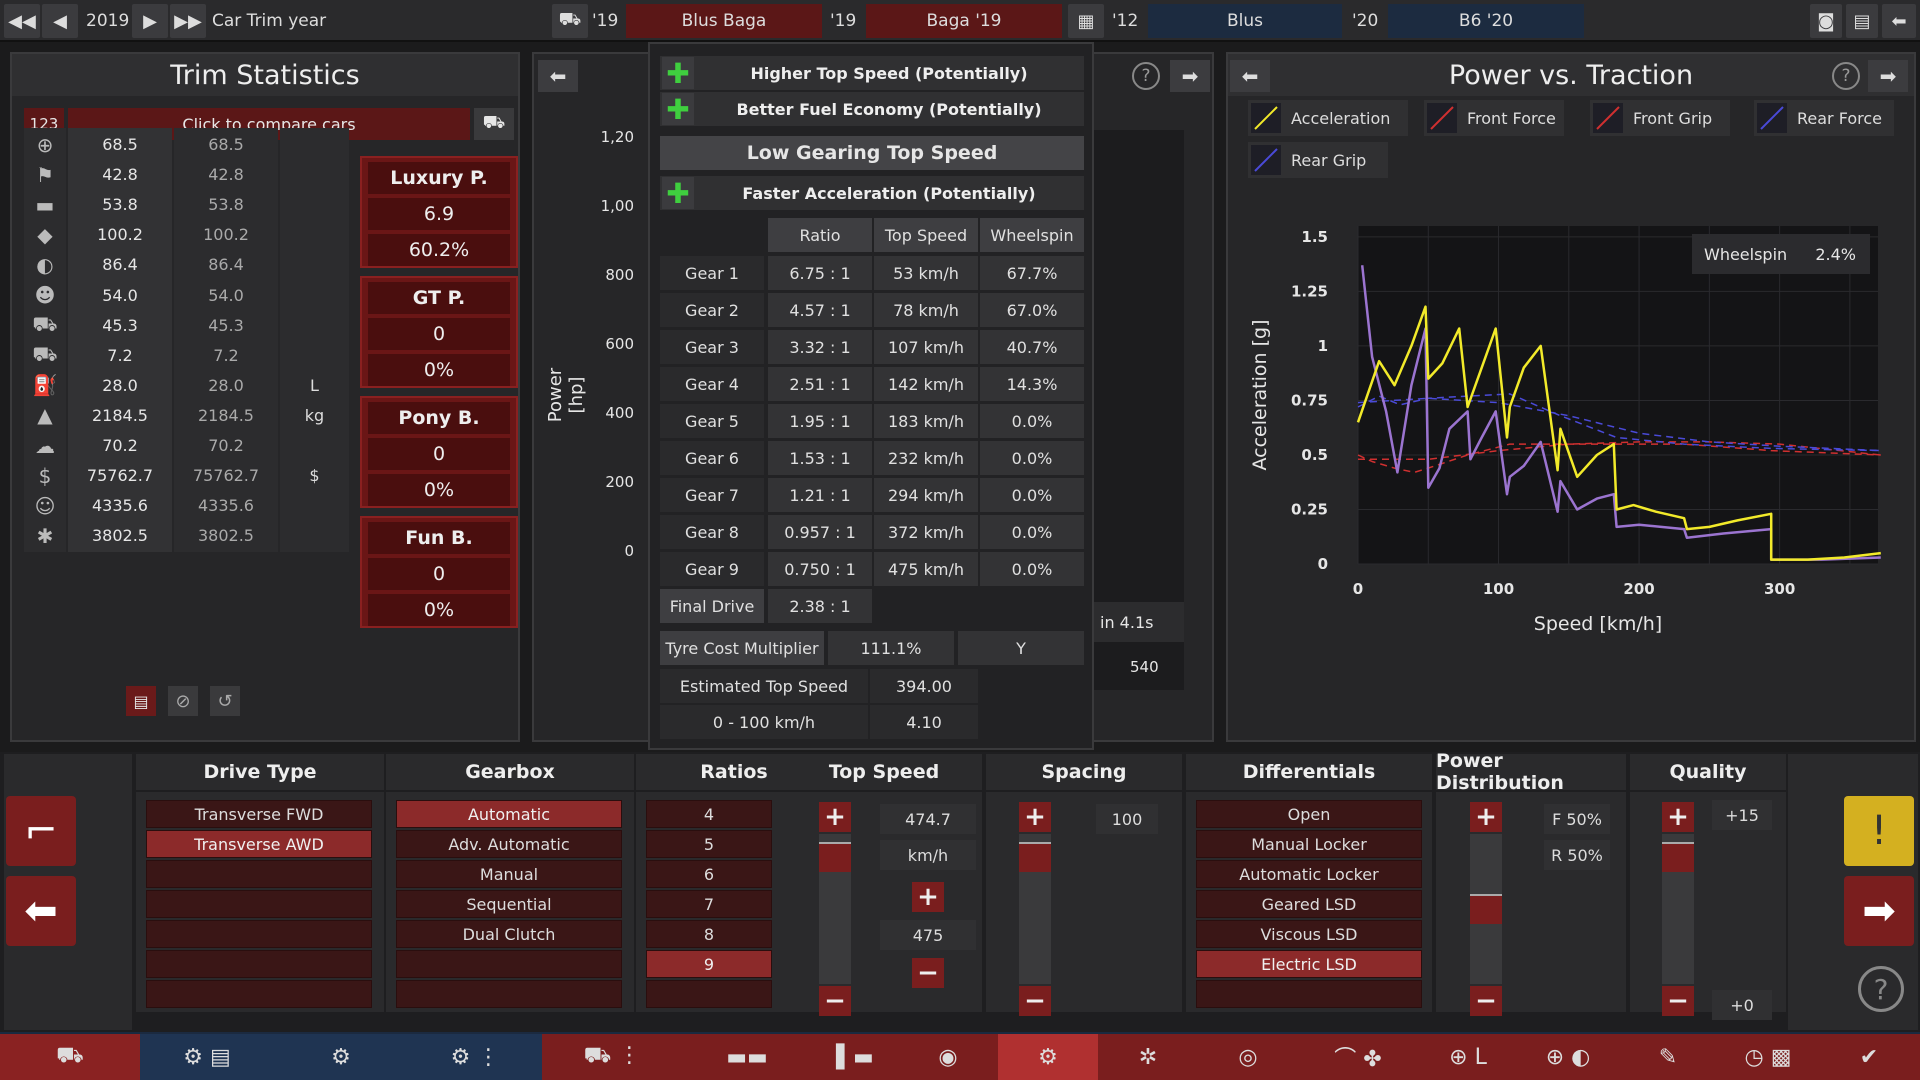  What do you see at coordinates (41, 831) in the screenshot?
I see `chart-toggle-icon: ⌐` at bounding box center [41, 831].